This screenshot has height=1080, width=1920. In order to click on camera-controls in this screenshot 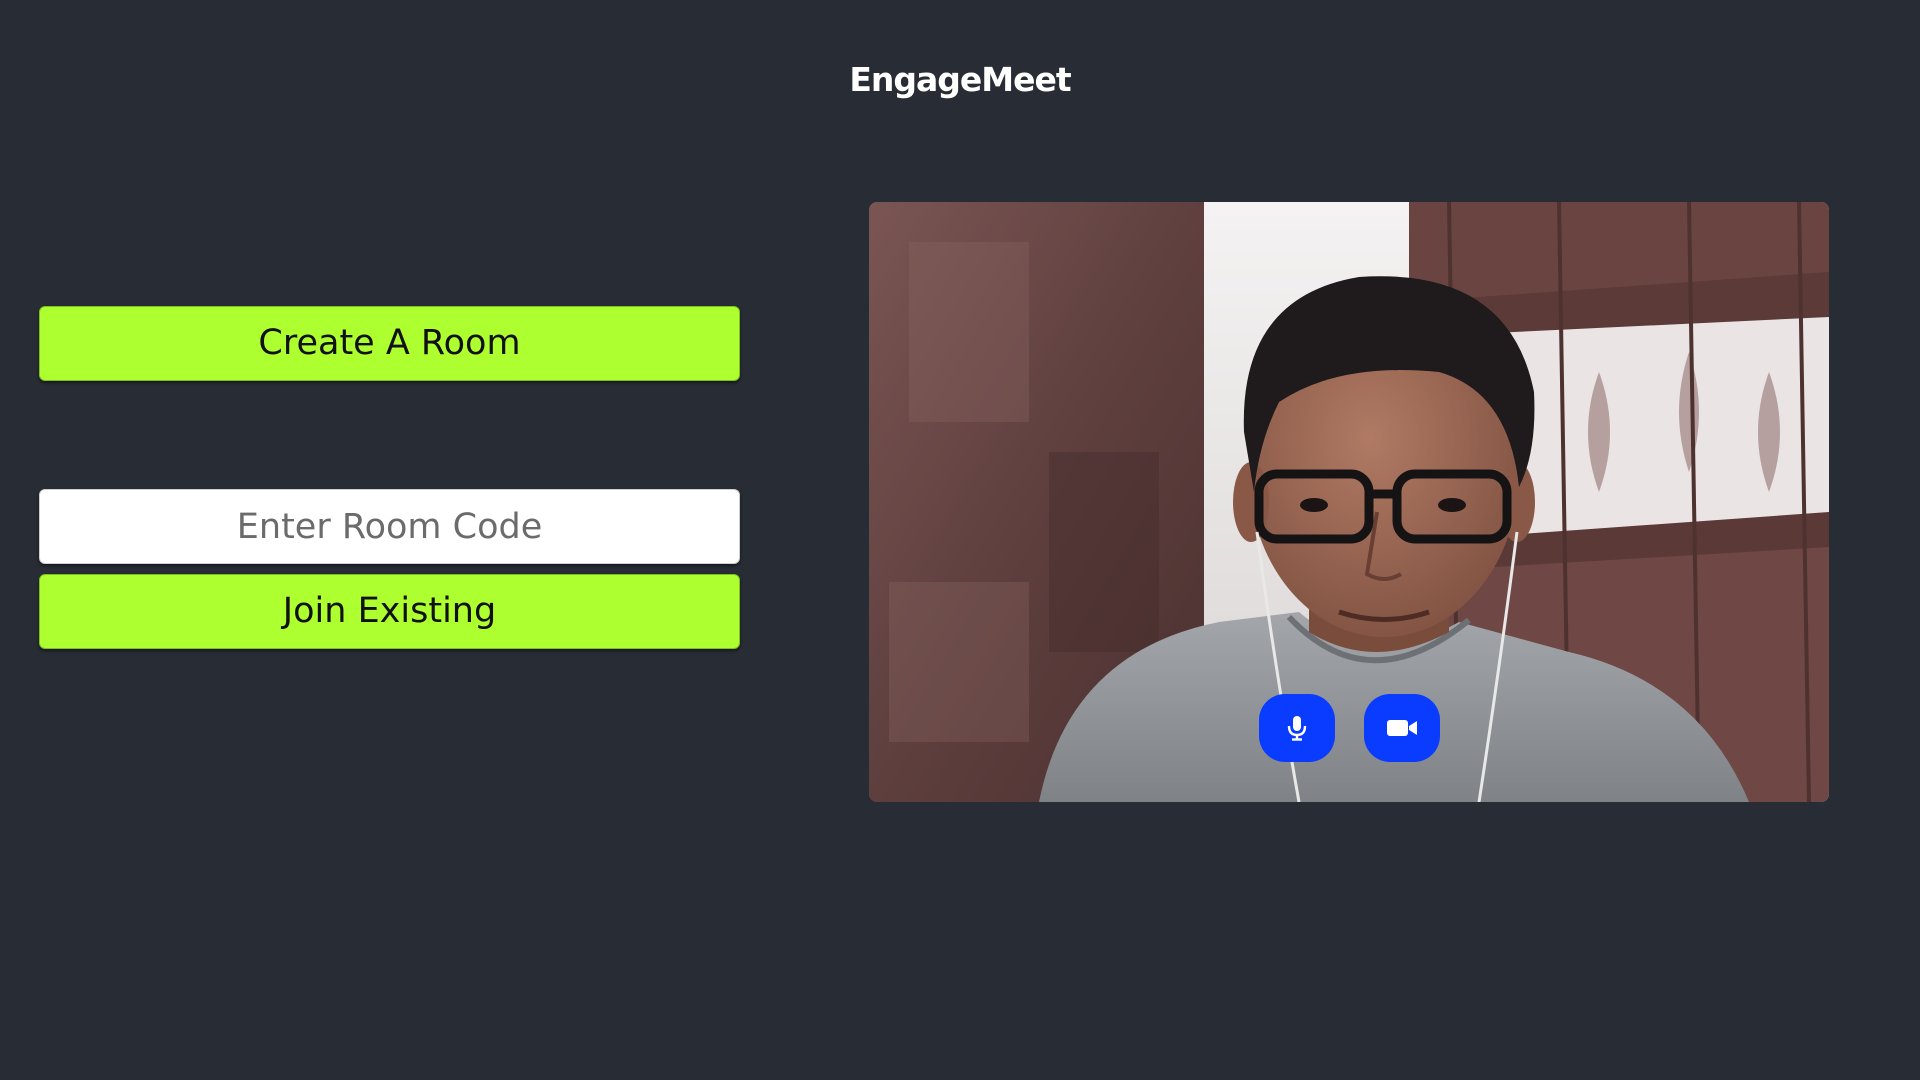, I will do `click(1349, 728)`.